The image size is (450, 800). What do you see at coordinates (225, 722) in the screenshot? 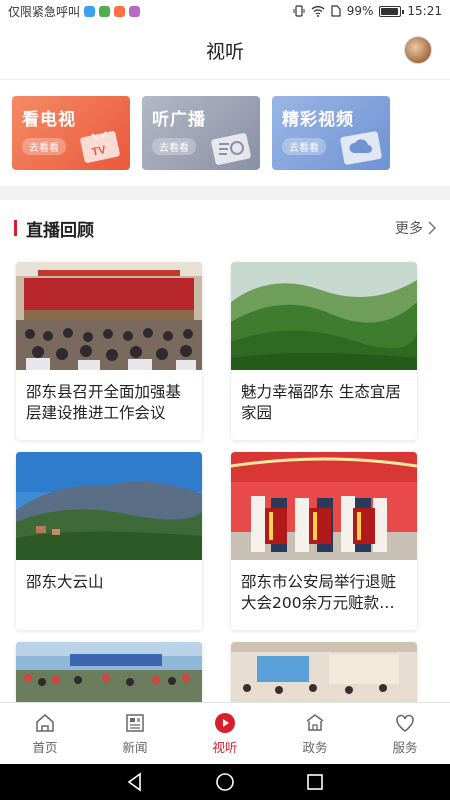
I see `play-icon` at bounding box center [225, 722].